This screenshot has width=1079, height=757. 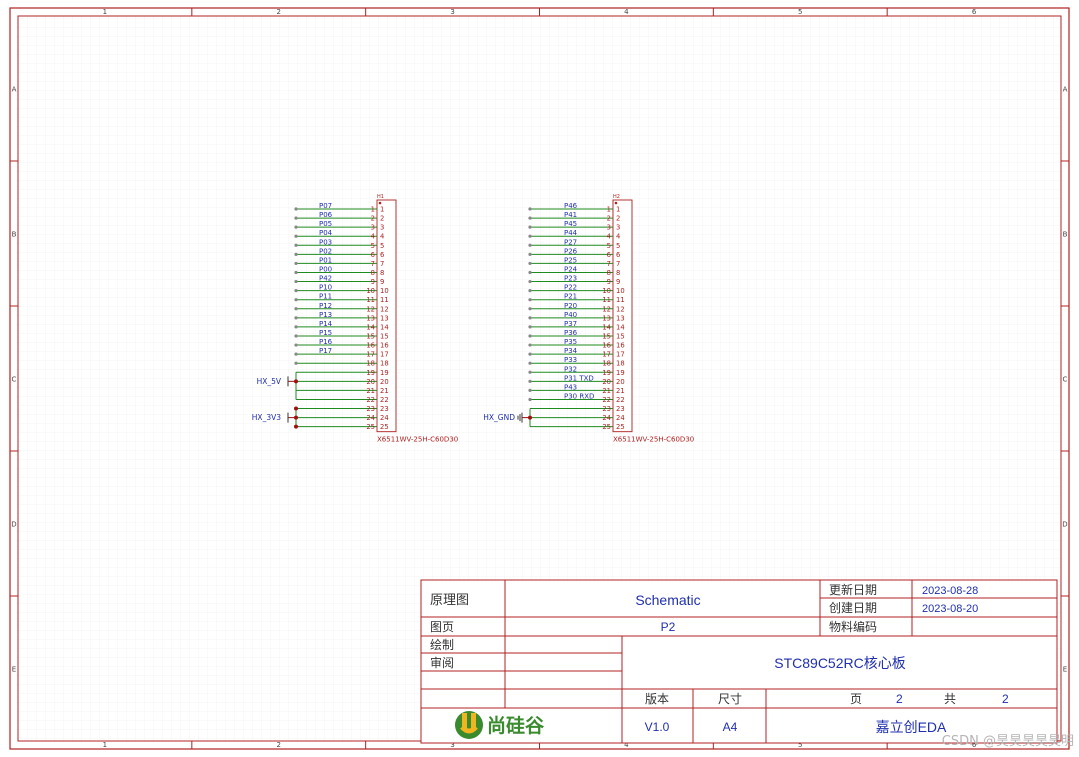 I want to click on junction-dot, so click(x=296, y=408).